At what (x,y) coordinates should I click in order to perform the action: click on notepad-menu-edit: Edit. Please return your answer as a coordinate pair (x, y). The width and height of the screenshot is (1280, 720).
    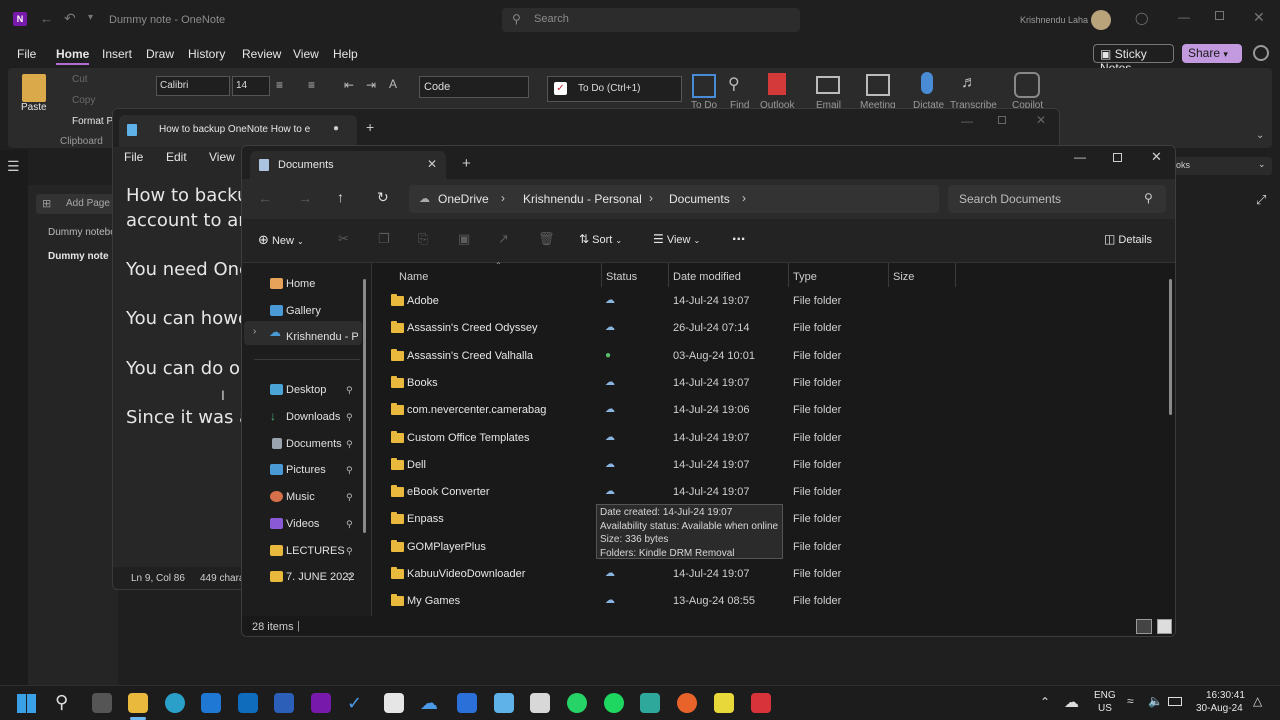
    Looking at the image, I should click on (176, 157).